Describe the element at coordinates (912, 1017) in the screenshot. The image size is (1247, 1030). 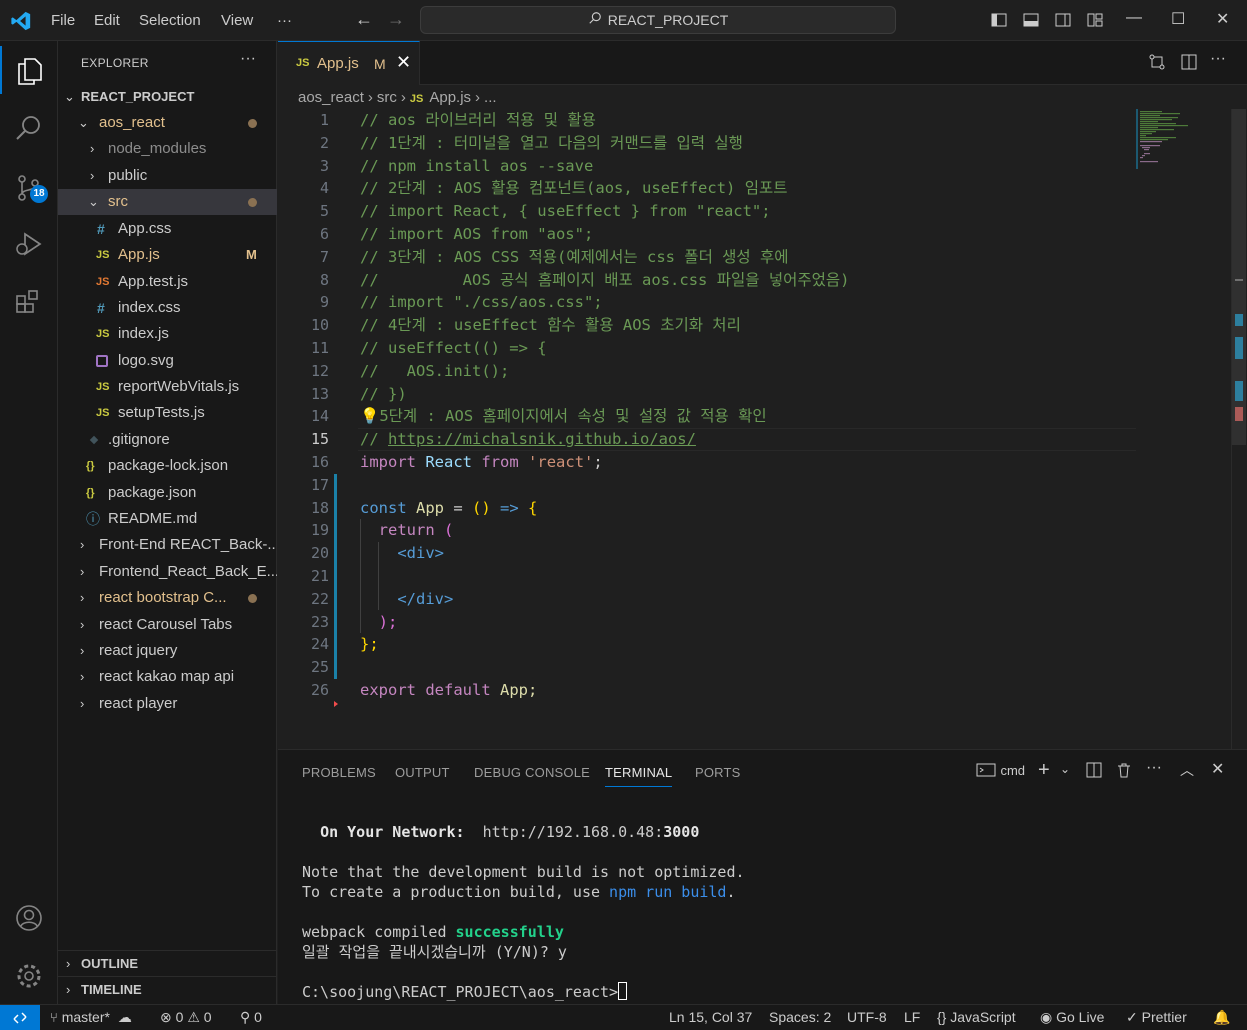
I see `end-of-line: LF` at that location.